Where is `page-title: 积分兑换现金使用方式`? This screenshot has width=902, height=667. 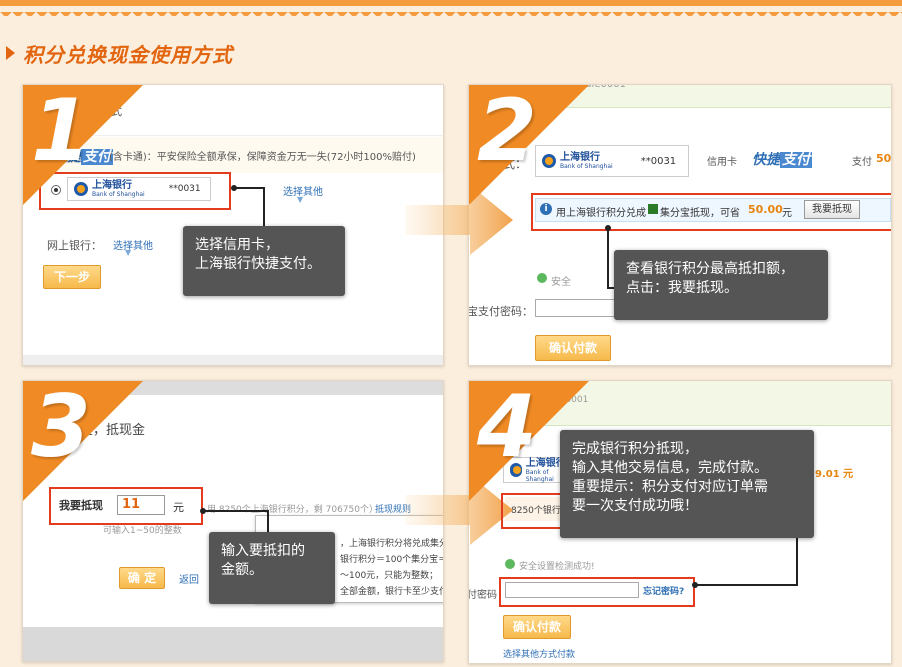
page-title: 积分兑换现金使用方式 is located at coordinates (119, 53).